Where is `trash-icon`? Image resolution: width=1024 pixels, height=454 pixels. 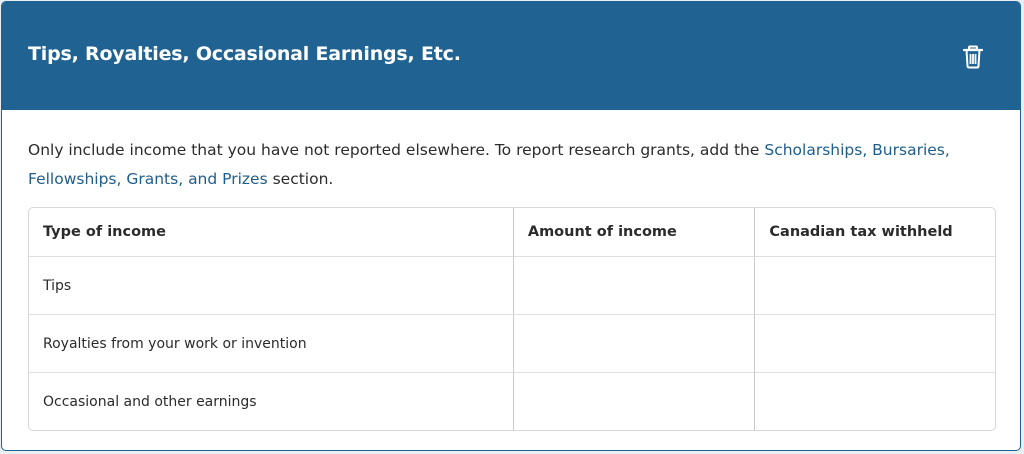 trash-icon is located at coordinates (973, 57).